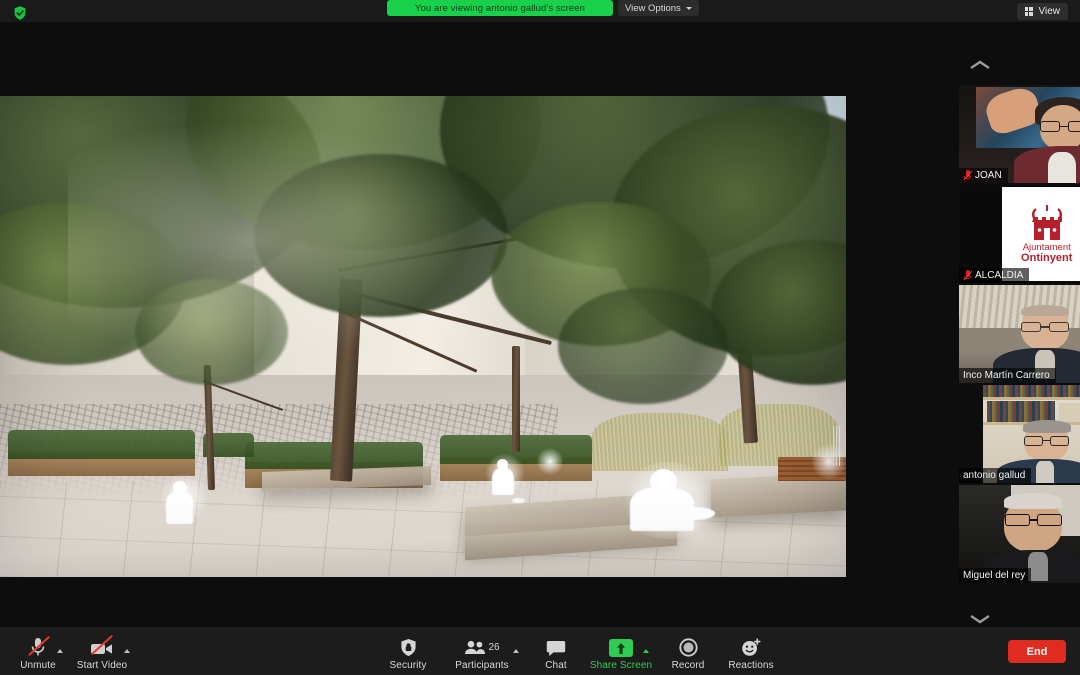  What do you see at coordinates (408, 665) in the screenshot?
I see `security-label: Security` at bounding box center [408, 665].